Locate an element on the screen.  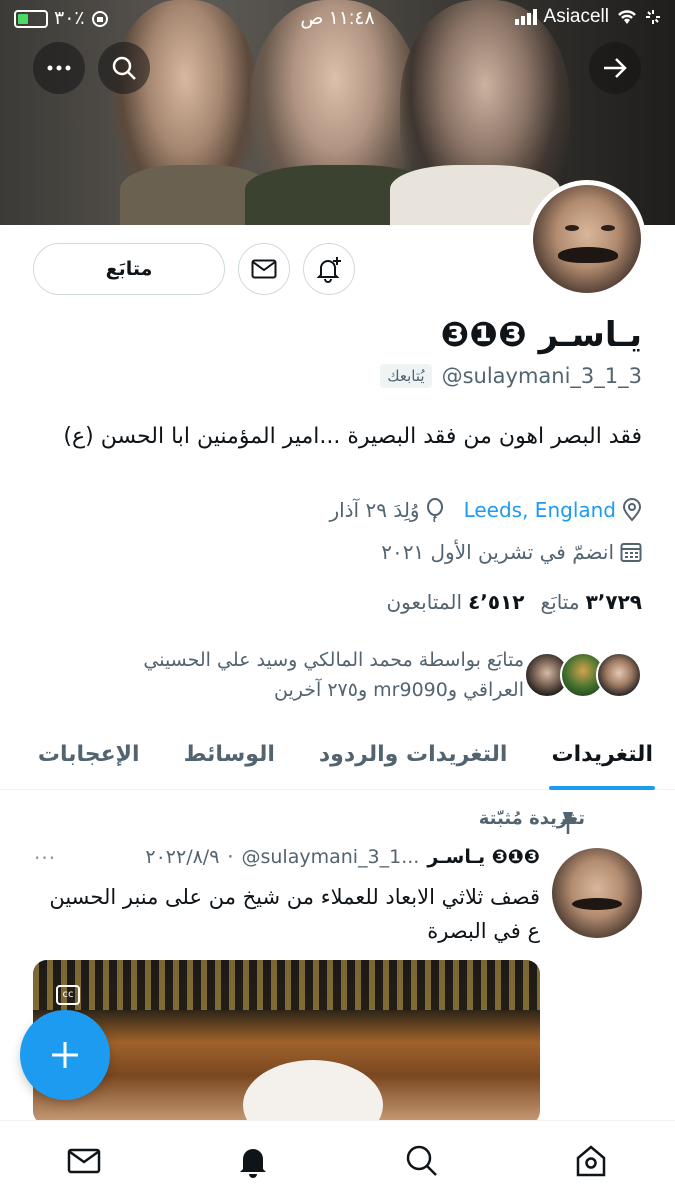
nav-notifications is located at coordinates (253, 1161).